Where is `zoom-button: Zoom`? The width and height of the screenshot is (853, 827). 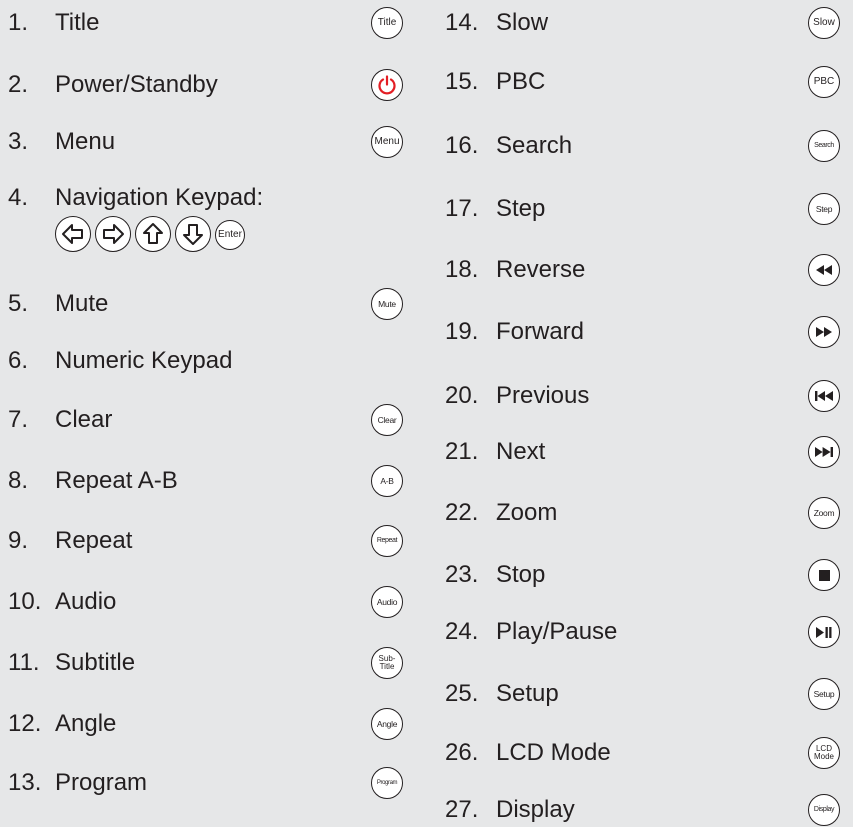 zoom-button: Zoom is located at coordinates (824, 513).